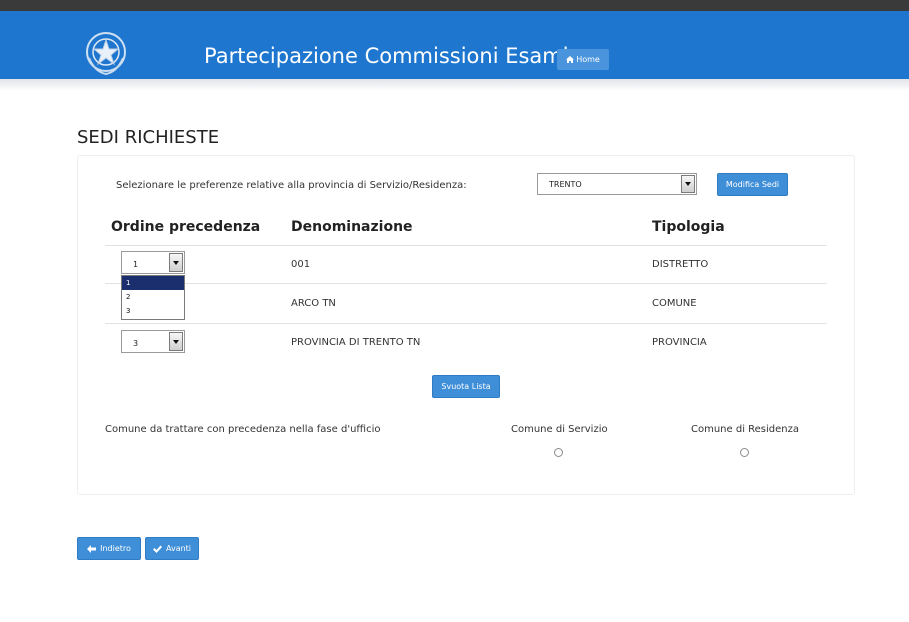 This screenshot has height=622, width=909. I want to click on clear-list-label: Svuota Lista, so click(466, 386).